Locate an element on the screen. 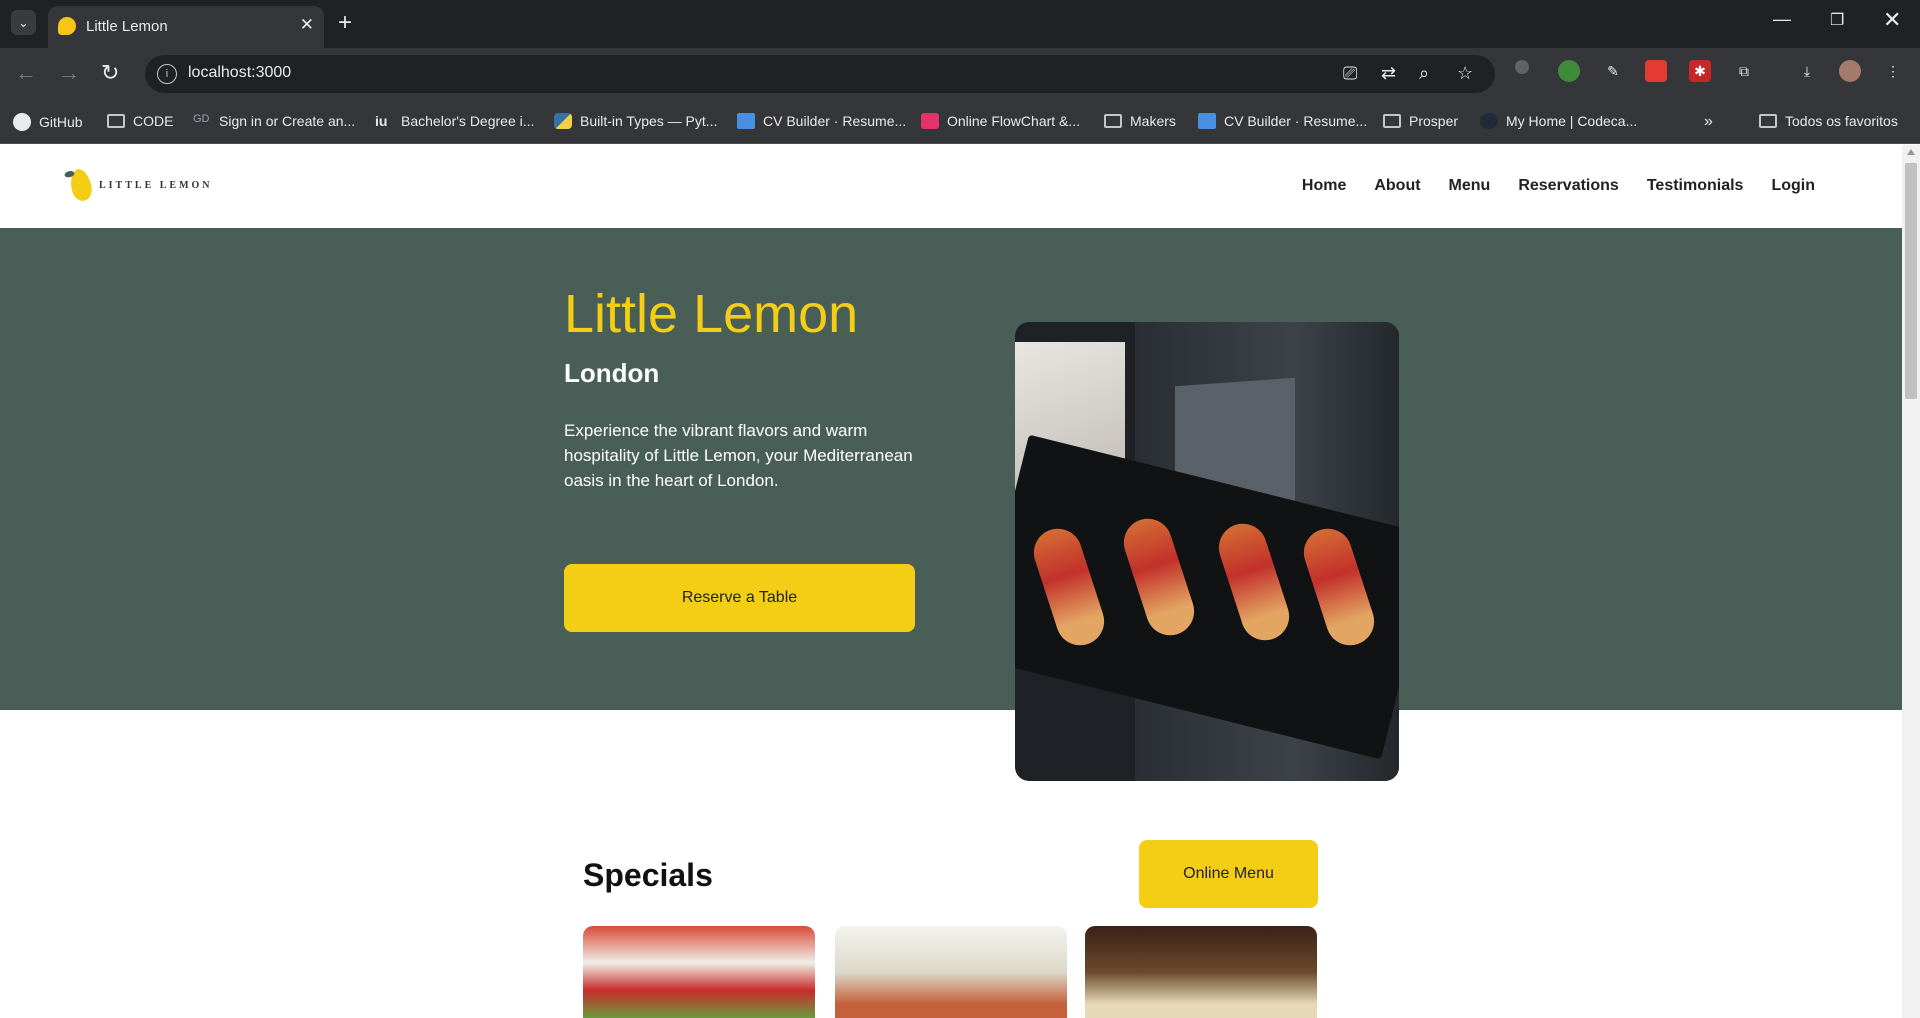 The height and width of the screenshot is (1018, 1920). codecademy-icon is located at coordinates (1489, 121).